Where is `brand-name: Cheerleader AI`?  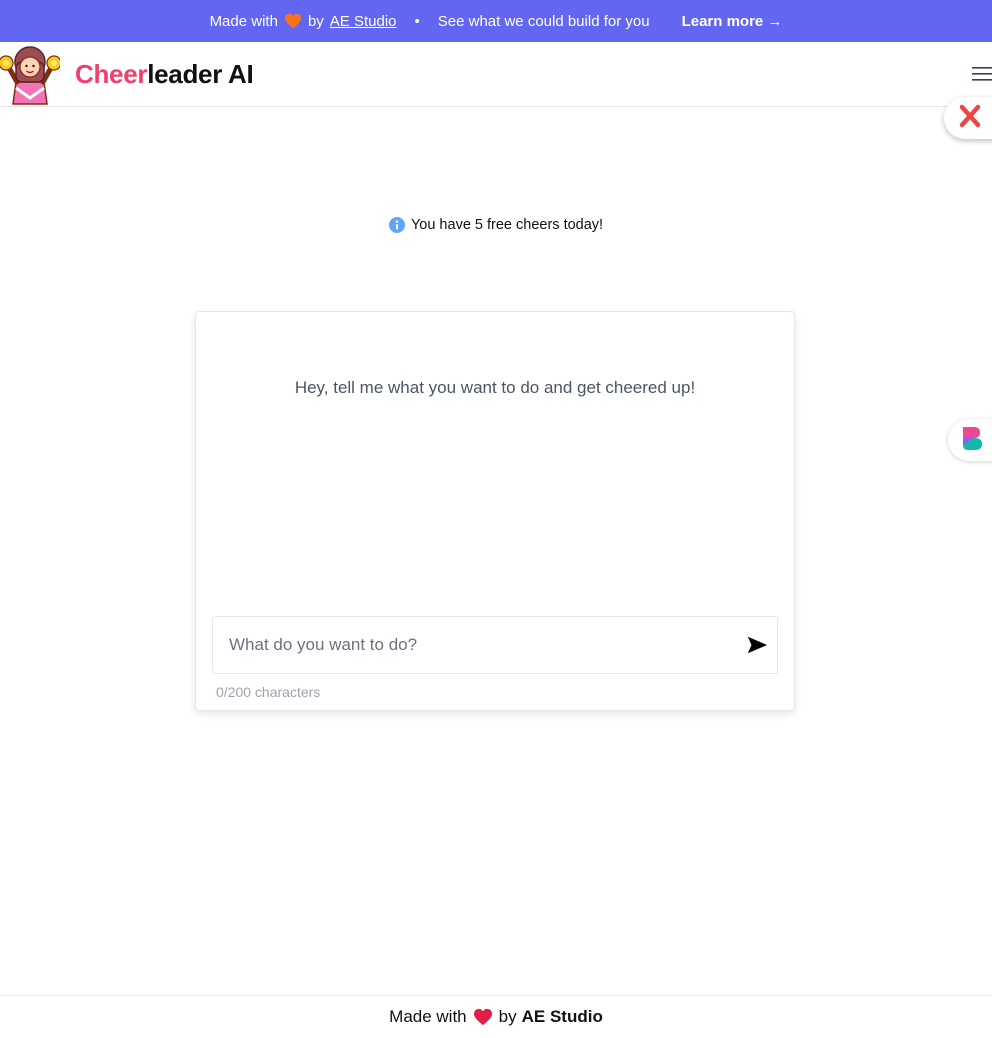 brand-name: Cheerleader AI is located at coordinates (164, 74).